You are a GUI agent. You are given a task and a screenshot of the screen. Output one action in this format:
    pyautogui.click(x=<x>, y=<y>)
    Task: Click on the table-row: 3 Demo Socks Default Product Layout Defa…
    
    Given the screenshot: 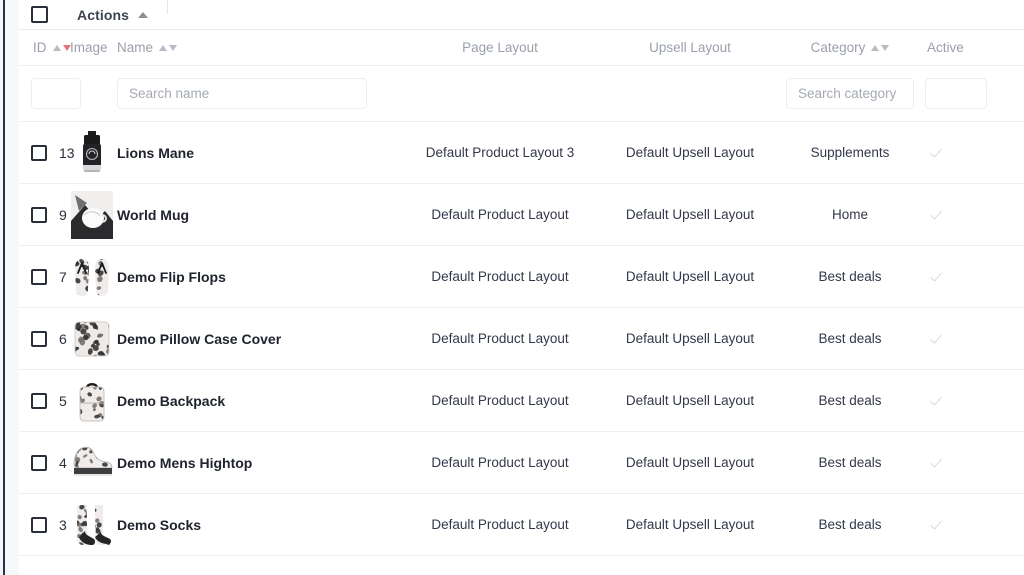 What is the action you would take?
    pyautogui.click(x=521, y=525)
    